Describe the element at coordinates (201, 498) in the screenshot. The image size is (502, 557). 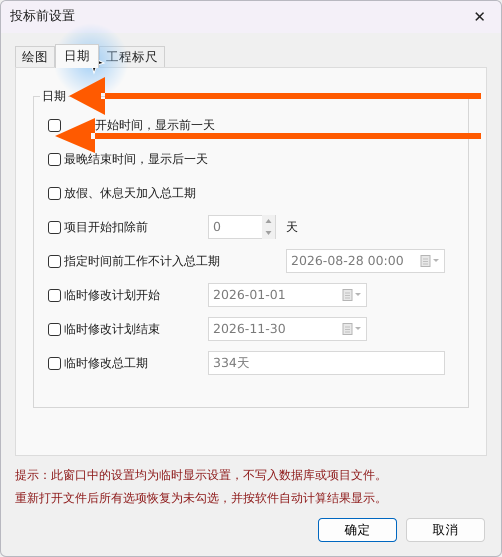
I see `hint-text: 重新打开文件后所有选项恢复为未勾选，并按软件自动计算结果显示。` at that location.